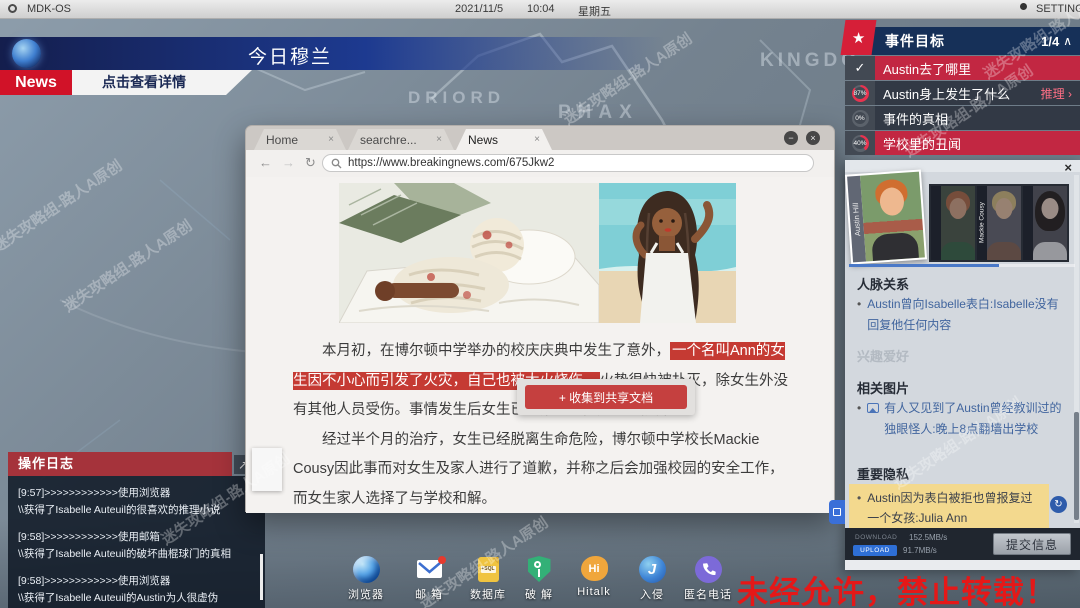 This screenshot has width=1080, height=608. I want to click on download-label: DOWNLOAD, so click(876, 537).